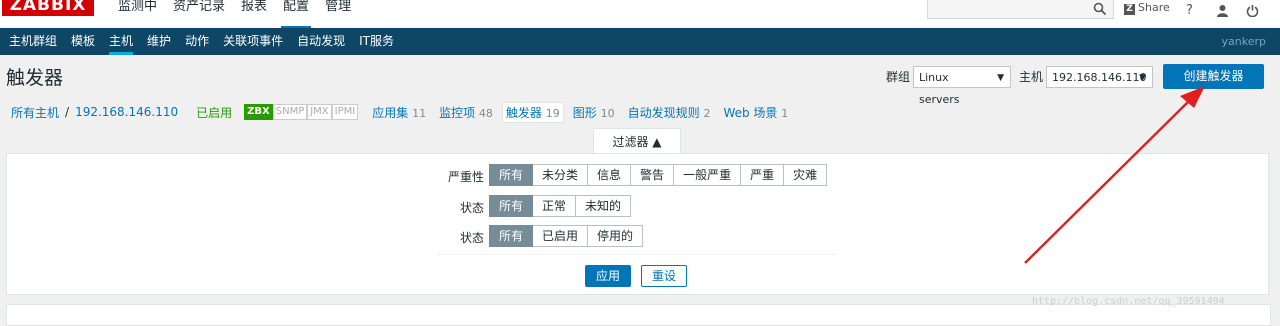 Image resolution: width=1280 pixels, height=326 pixels. What do you see at coordinates (1129, 9) in the screenshot?
I see `zabbix-share-icon: Z` at bounding box center [1129, 9].